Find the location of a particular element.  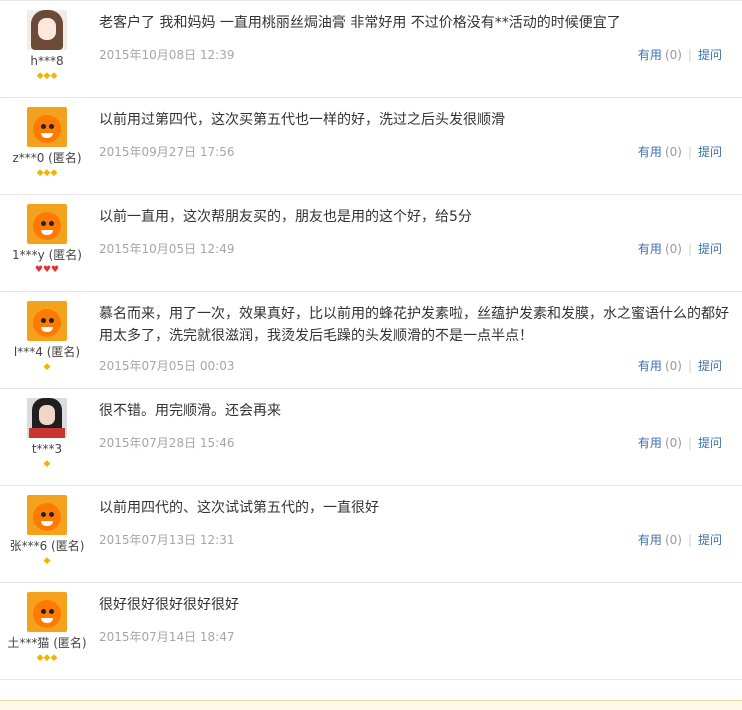

reviewer-name: h***8 is located at coordinates (47, 61).